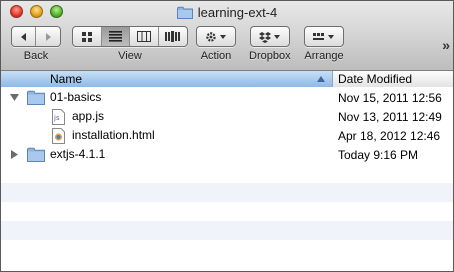 The height and width of the screenshot is (272, 454). Describe the element at coordinates (216, 56) in the screenshot. I see `action-label: Action` at that location.